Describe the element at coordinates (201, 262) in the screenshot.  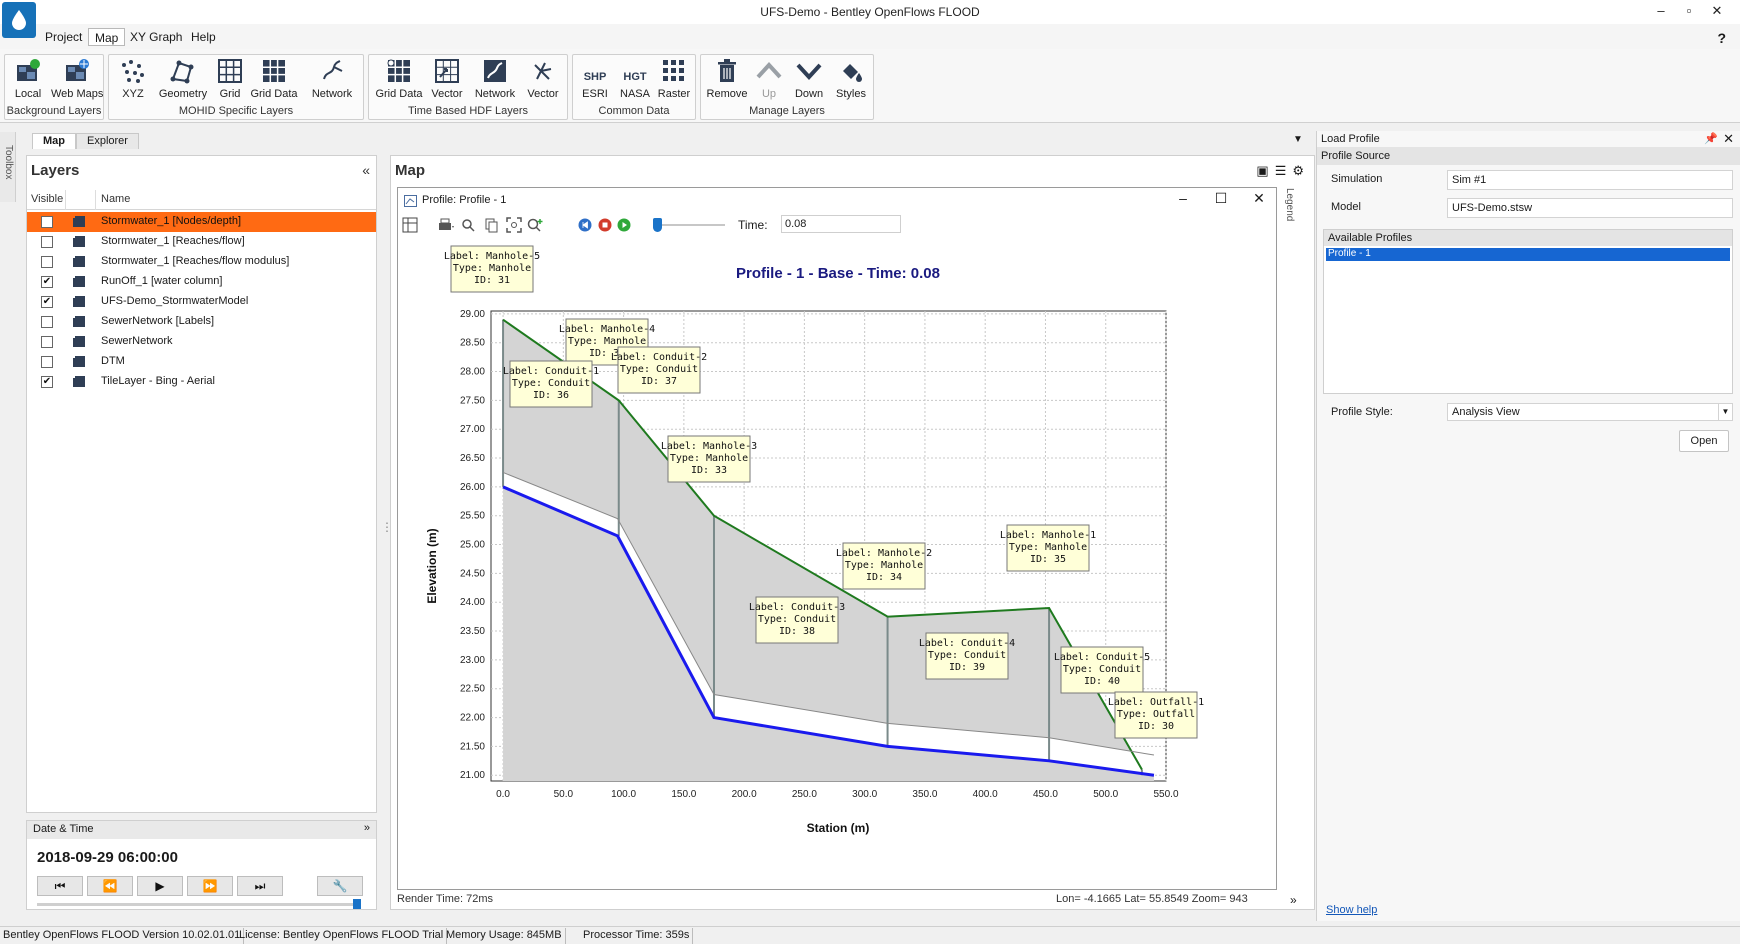
I see `layer-row: Stormwater_1 [Reaches/flow modulus]` at that location.